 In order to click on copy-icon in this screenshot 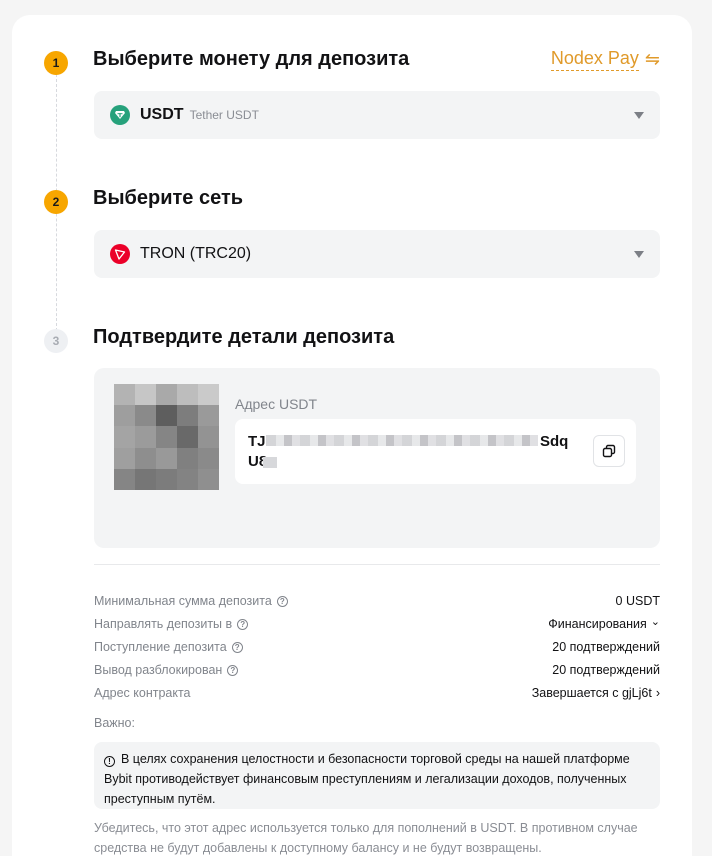, I will do `click(609, 451)`.